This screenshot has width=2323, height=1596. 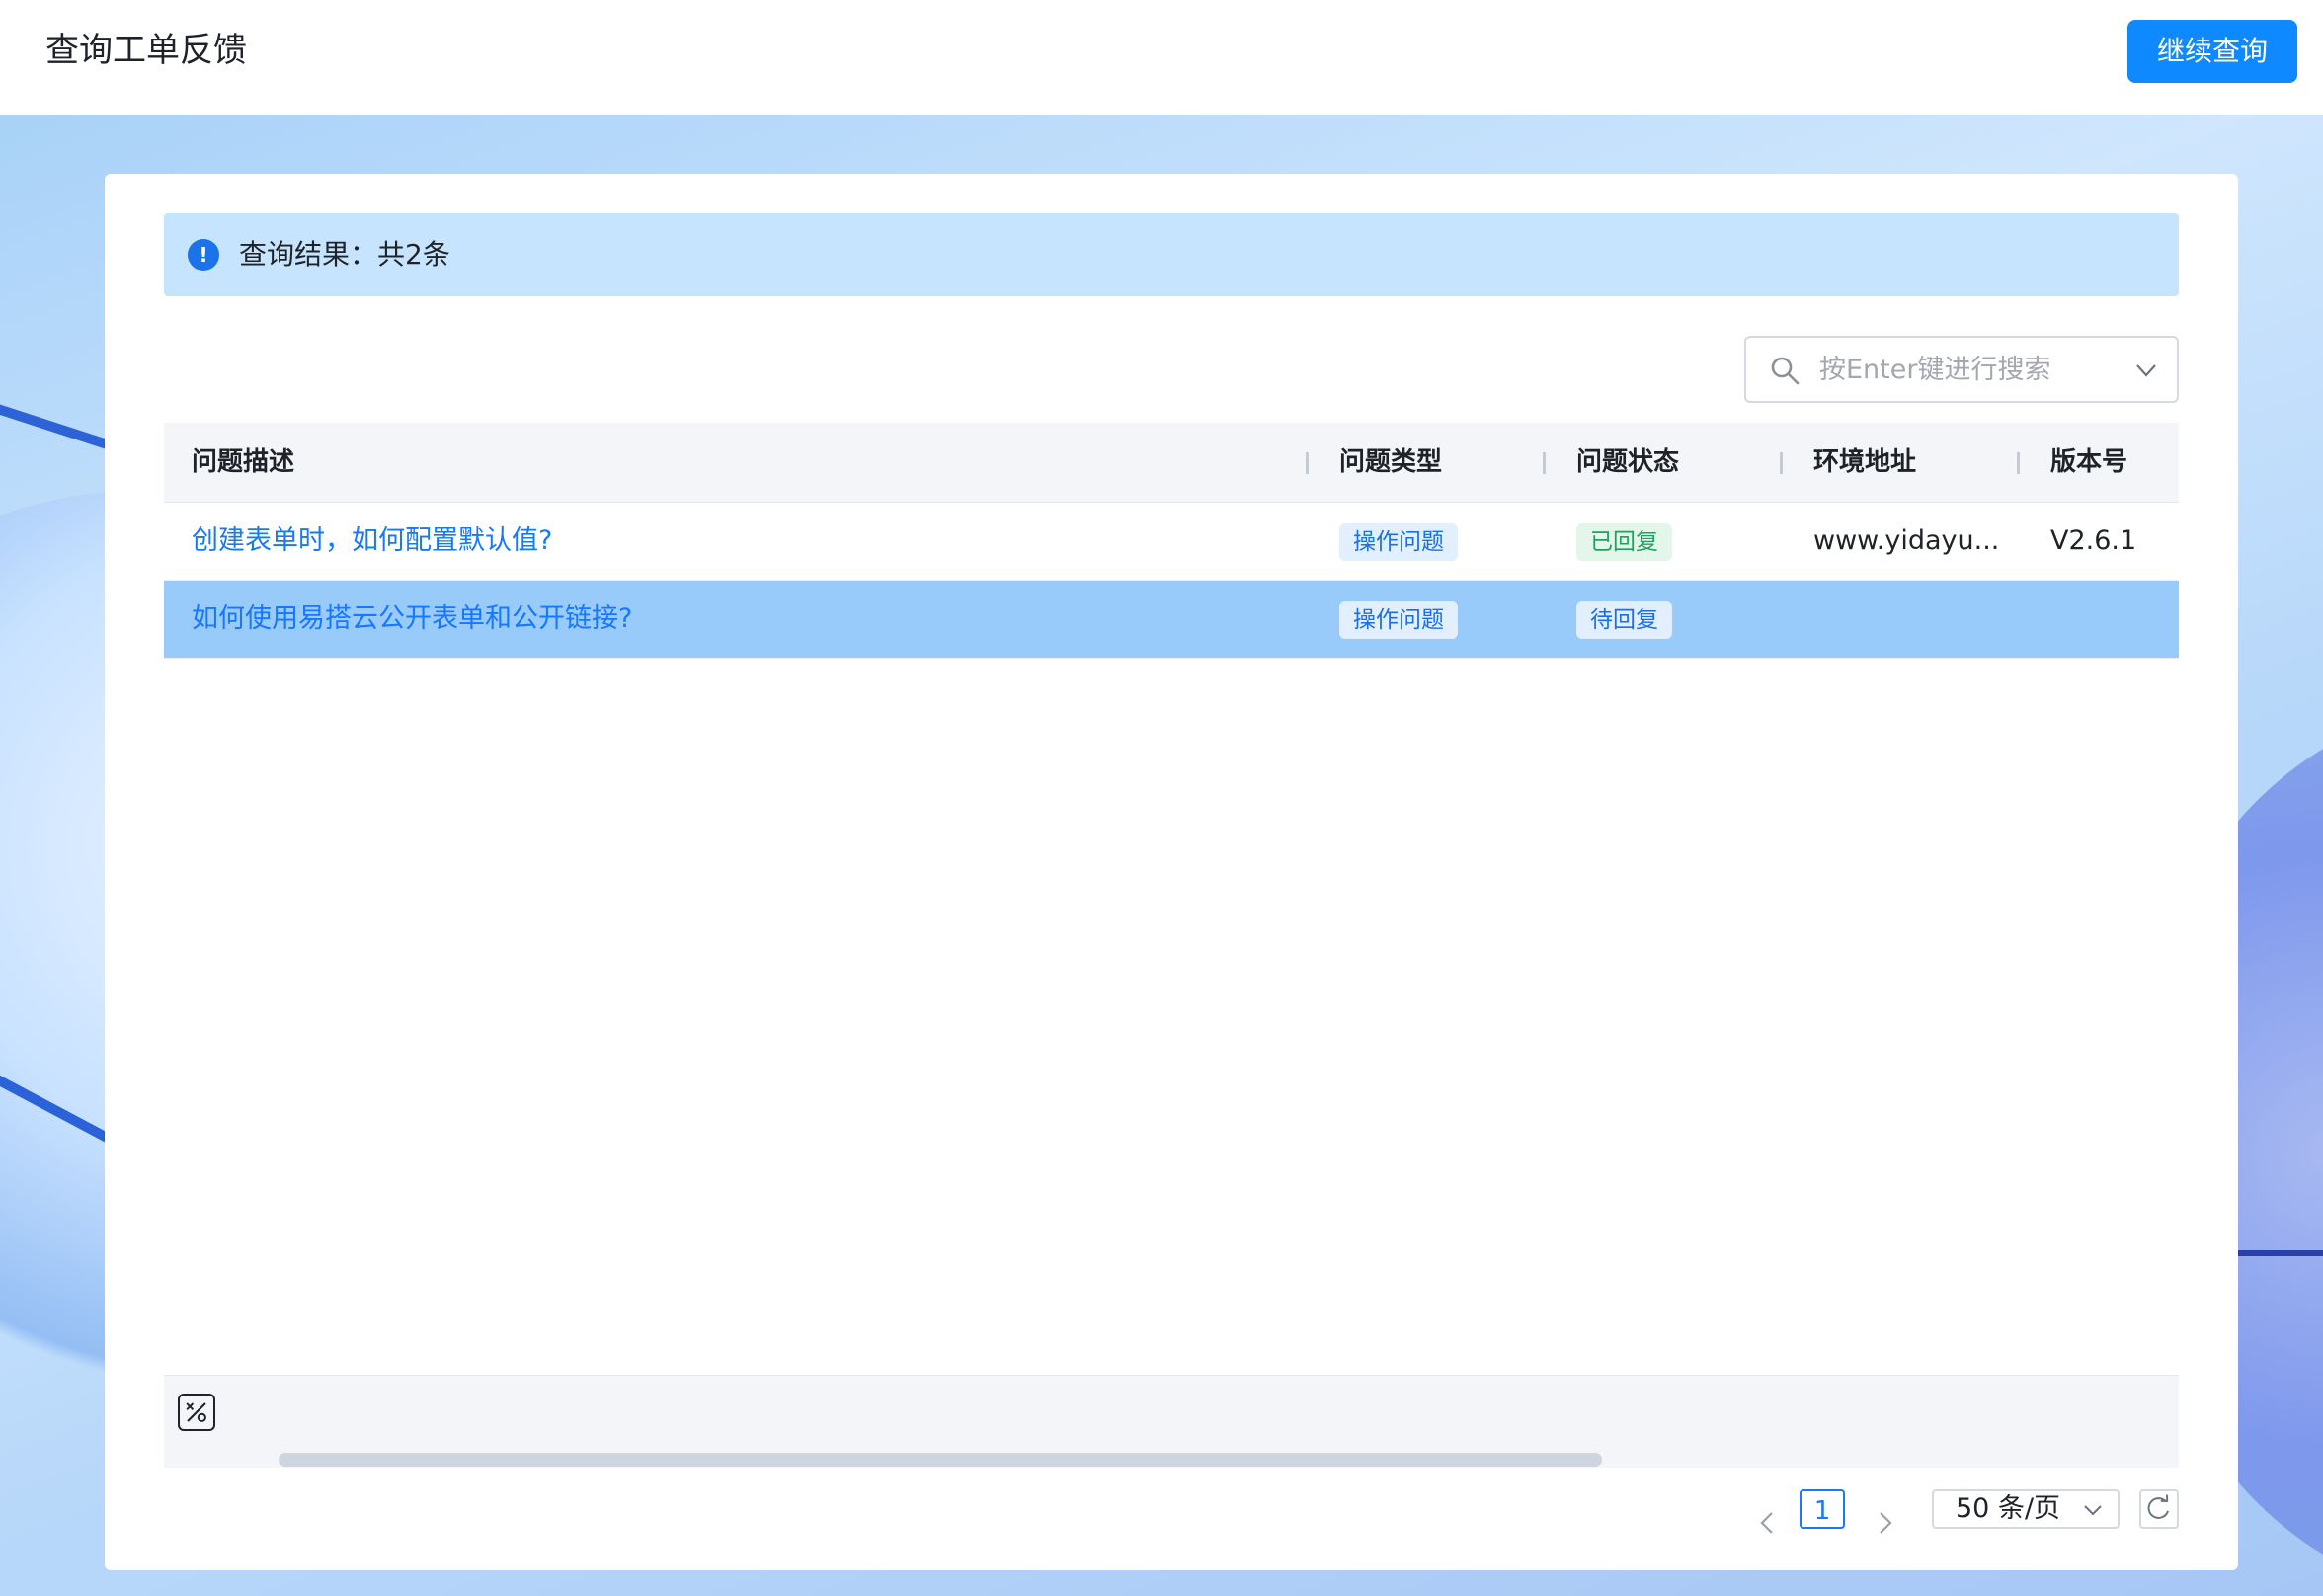 I want to click on ticket-description-link: 创建表单时，如何配置默认值?, so click(x=735, y=541).